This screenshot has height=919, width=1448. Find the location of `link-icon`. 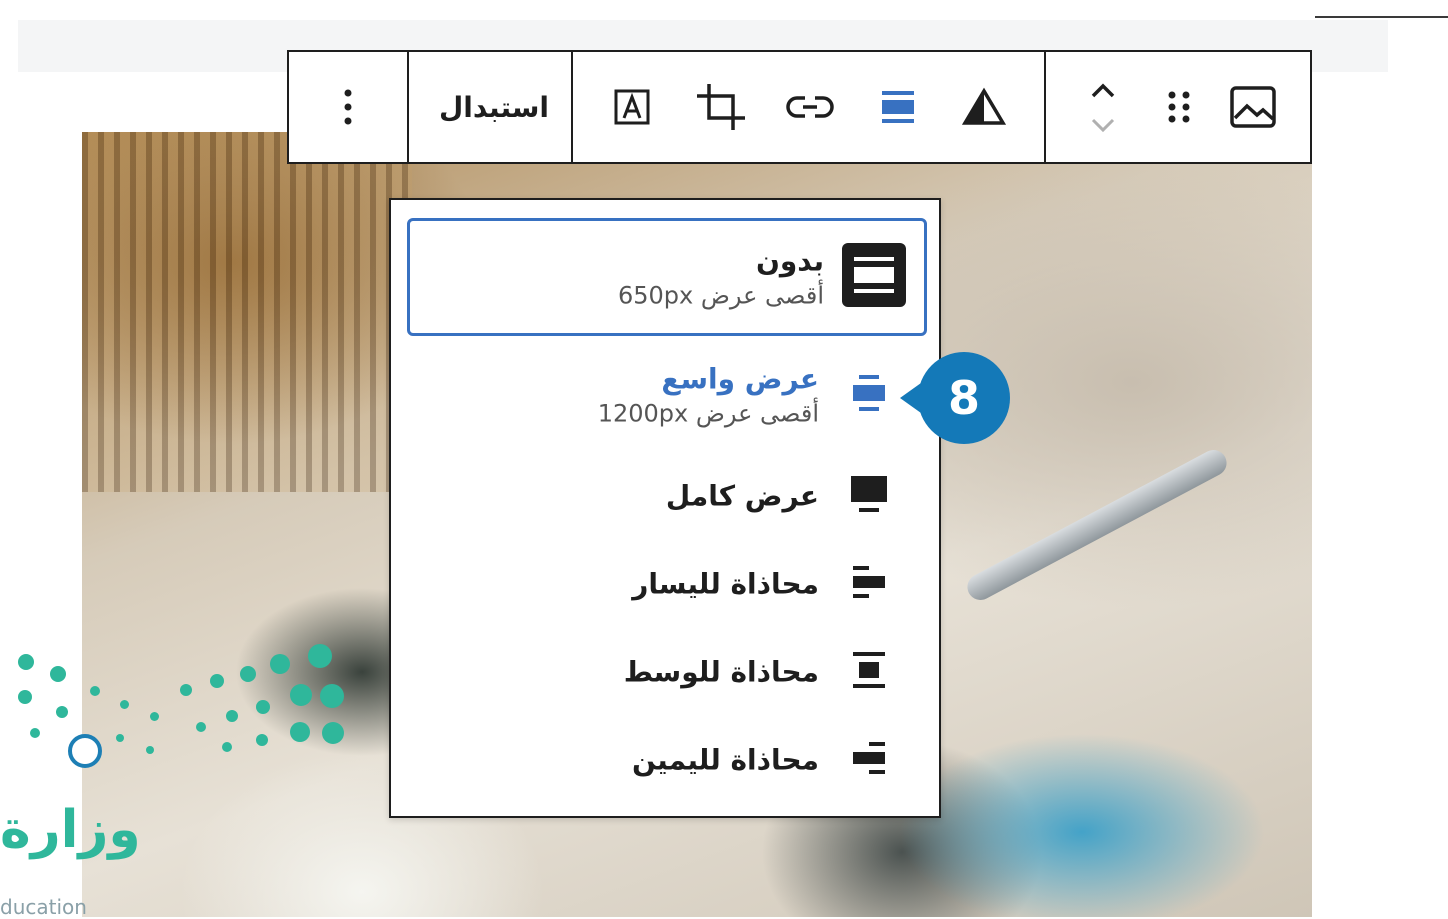

link-icon is located at coordinates (810, 107).